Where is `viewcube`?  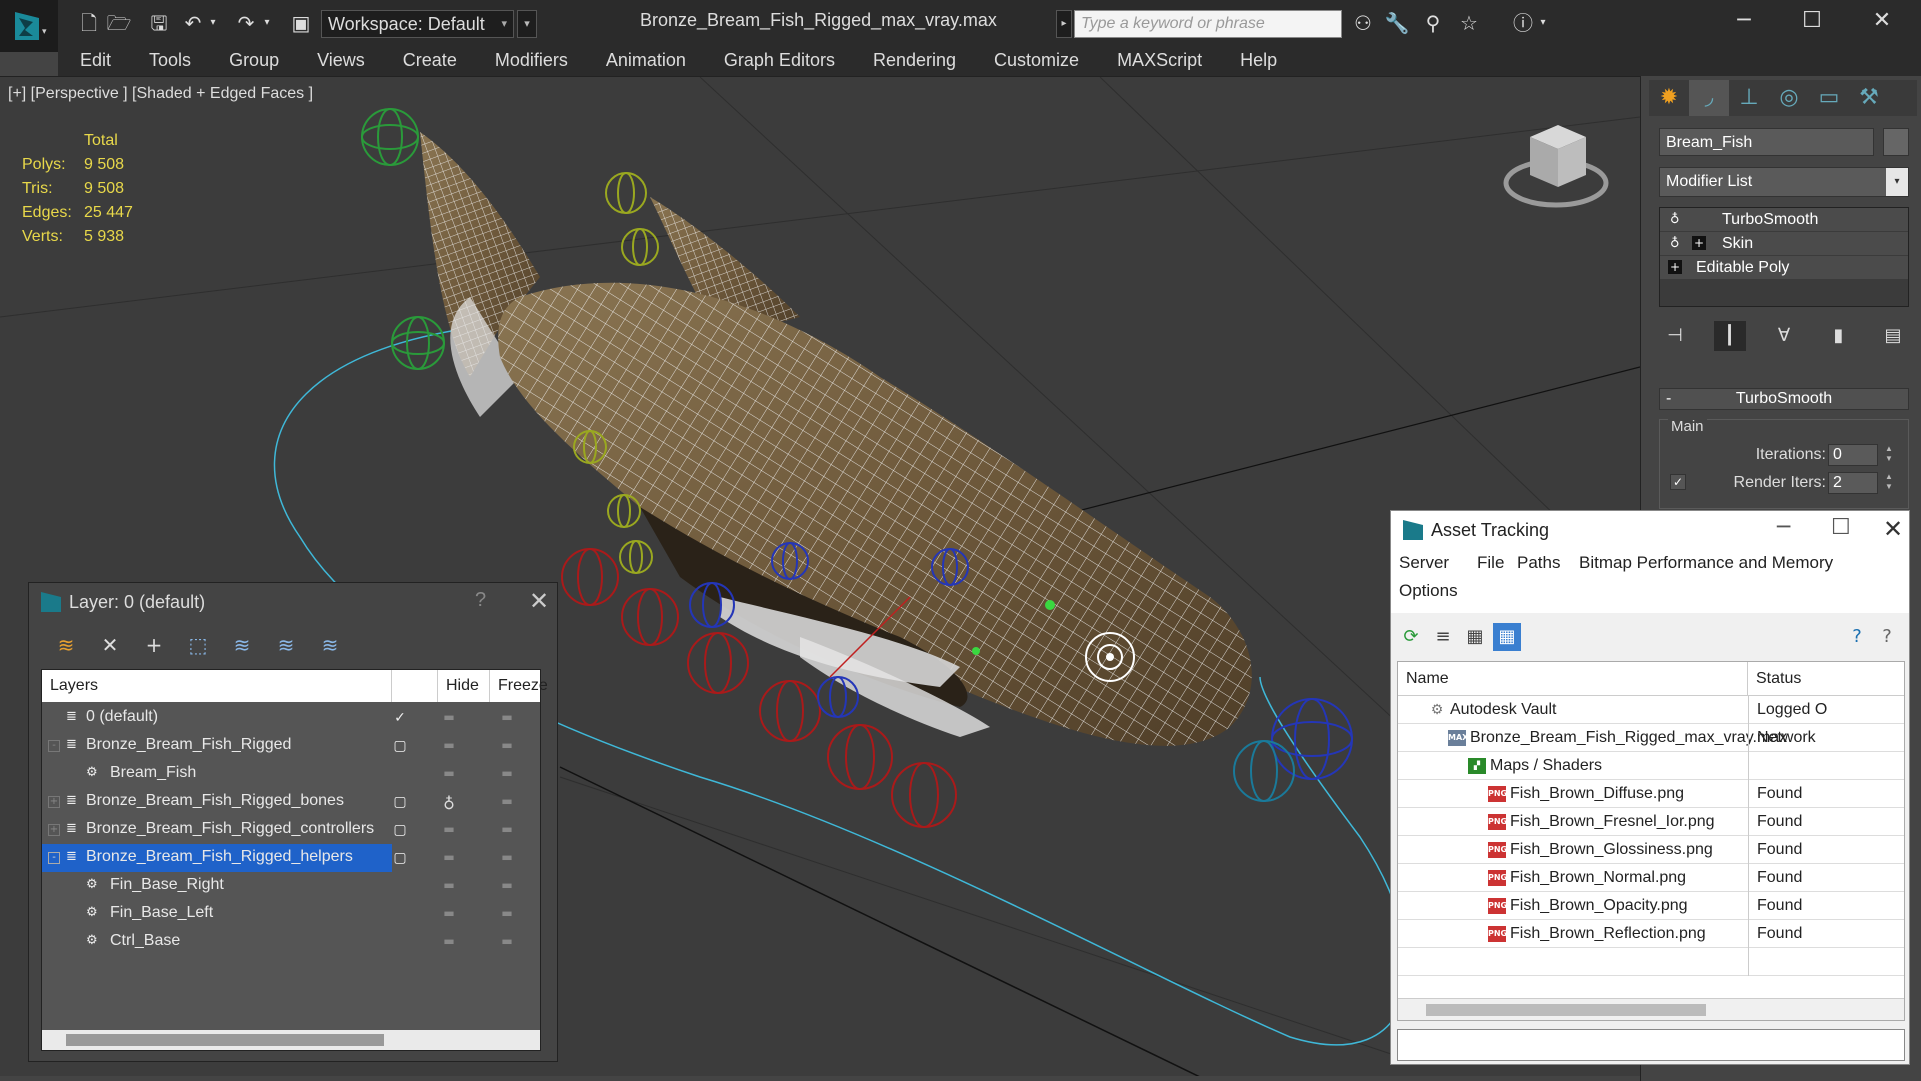
viewcube is located at coordinates (1556, 166).